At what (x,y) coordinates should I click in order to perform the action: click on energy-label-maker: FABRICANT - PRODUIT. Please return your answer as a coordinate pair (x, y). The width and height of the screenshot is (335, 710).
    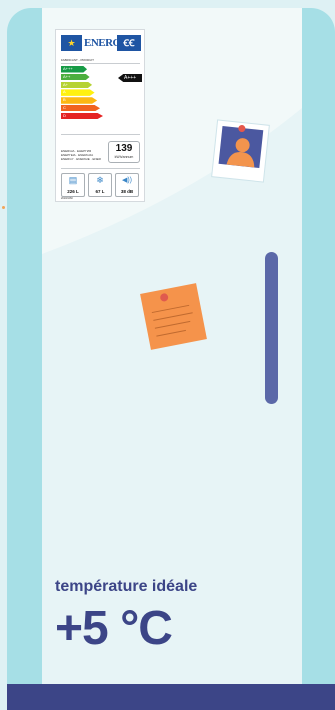
    Looking at the image, I should click on (77, 60).